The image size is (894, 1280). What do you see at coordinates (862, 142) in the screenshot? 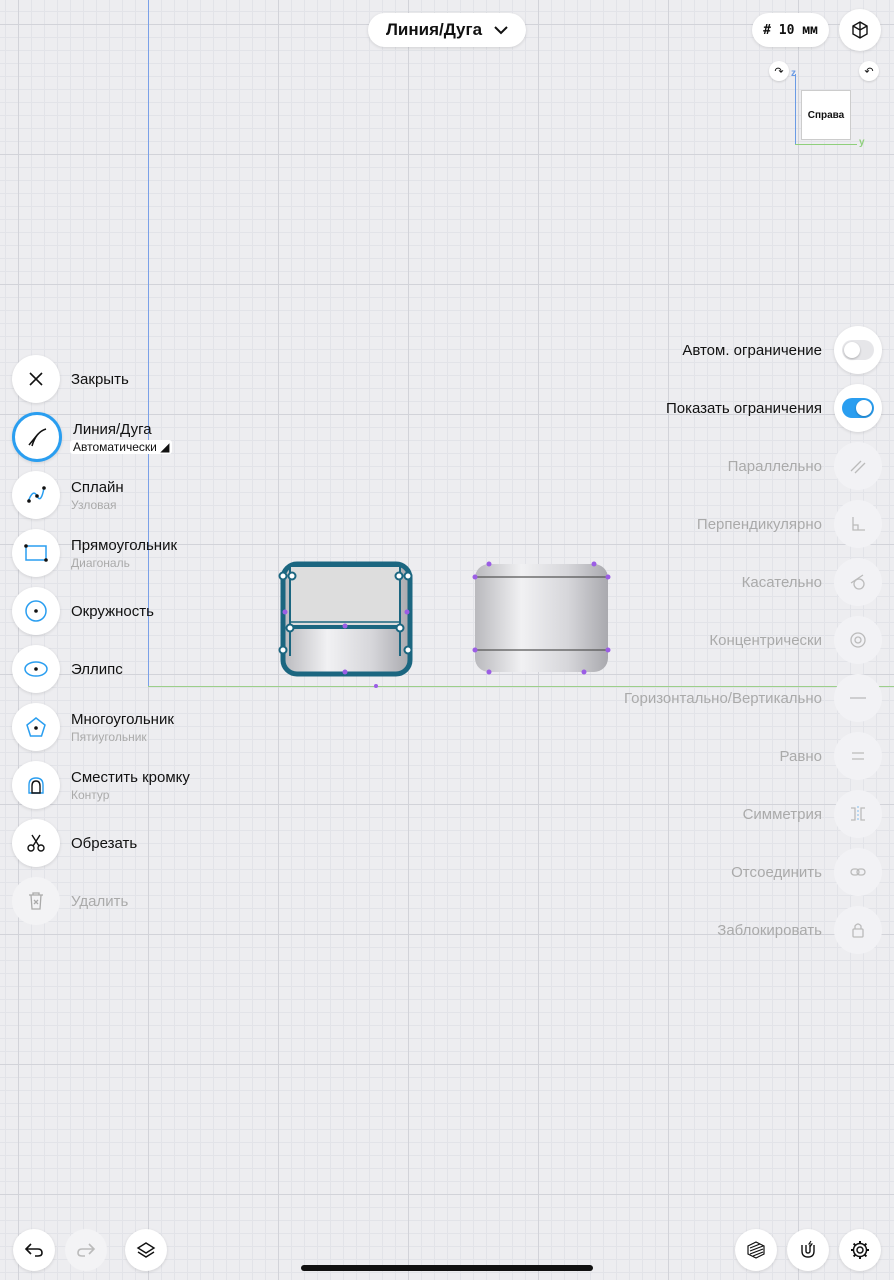
I see `y-axis-label: y` at bounding box center [862, 142].